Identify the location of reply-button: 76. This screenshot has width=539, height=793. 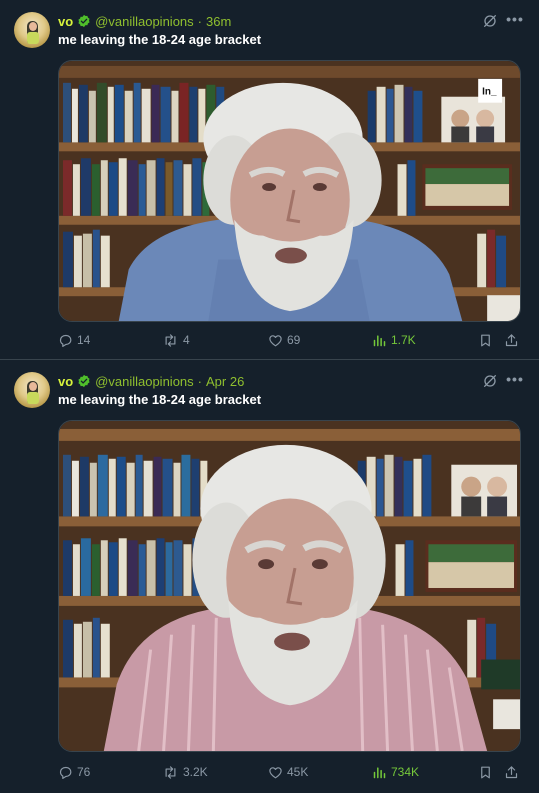
(74, 772).